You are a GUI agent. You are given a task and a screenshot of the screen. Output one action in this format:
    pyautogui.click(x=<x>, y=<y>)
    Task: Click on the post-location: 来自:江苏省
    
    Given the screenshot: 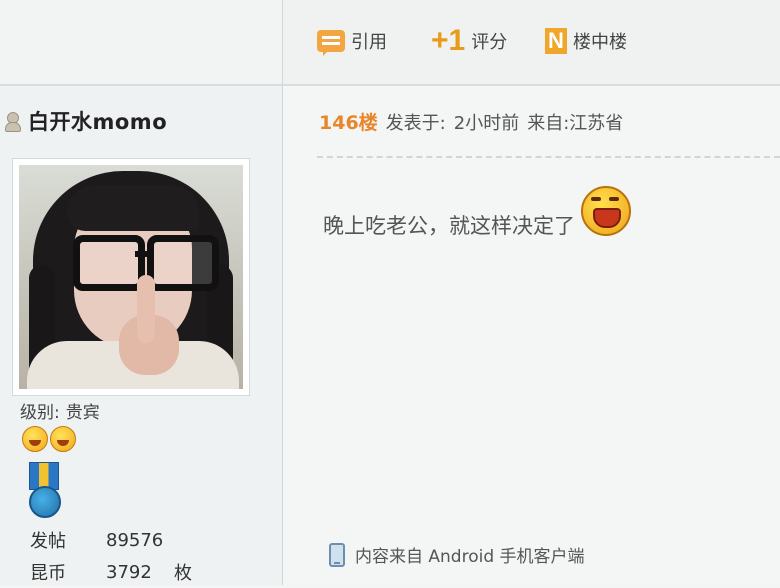 What is the action you would take?
    pyautogui.click(x=575, y=123)
    